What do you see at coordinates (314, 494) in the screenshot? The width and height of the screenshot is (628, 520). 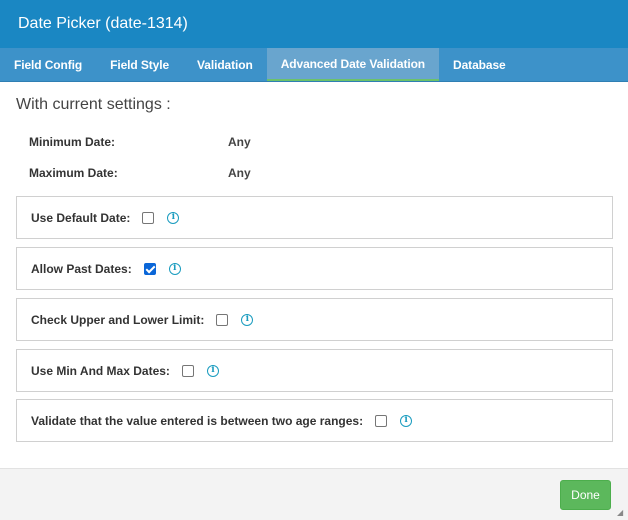 I see `dialog-footer: Done ◢` at bounding box center [314, 494].